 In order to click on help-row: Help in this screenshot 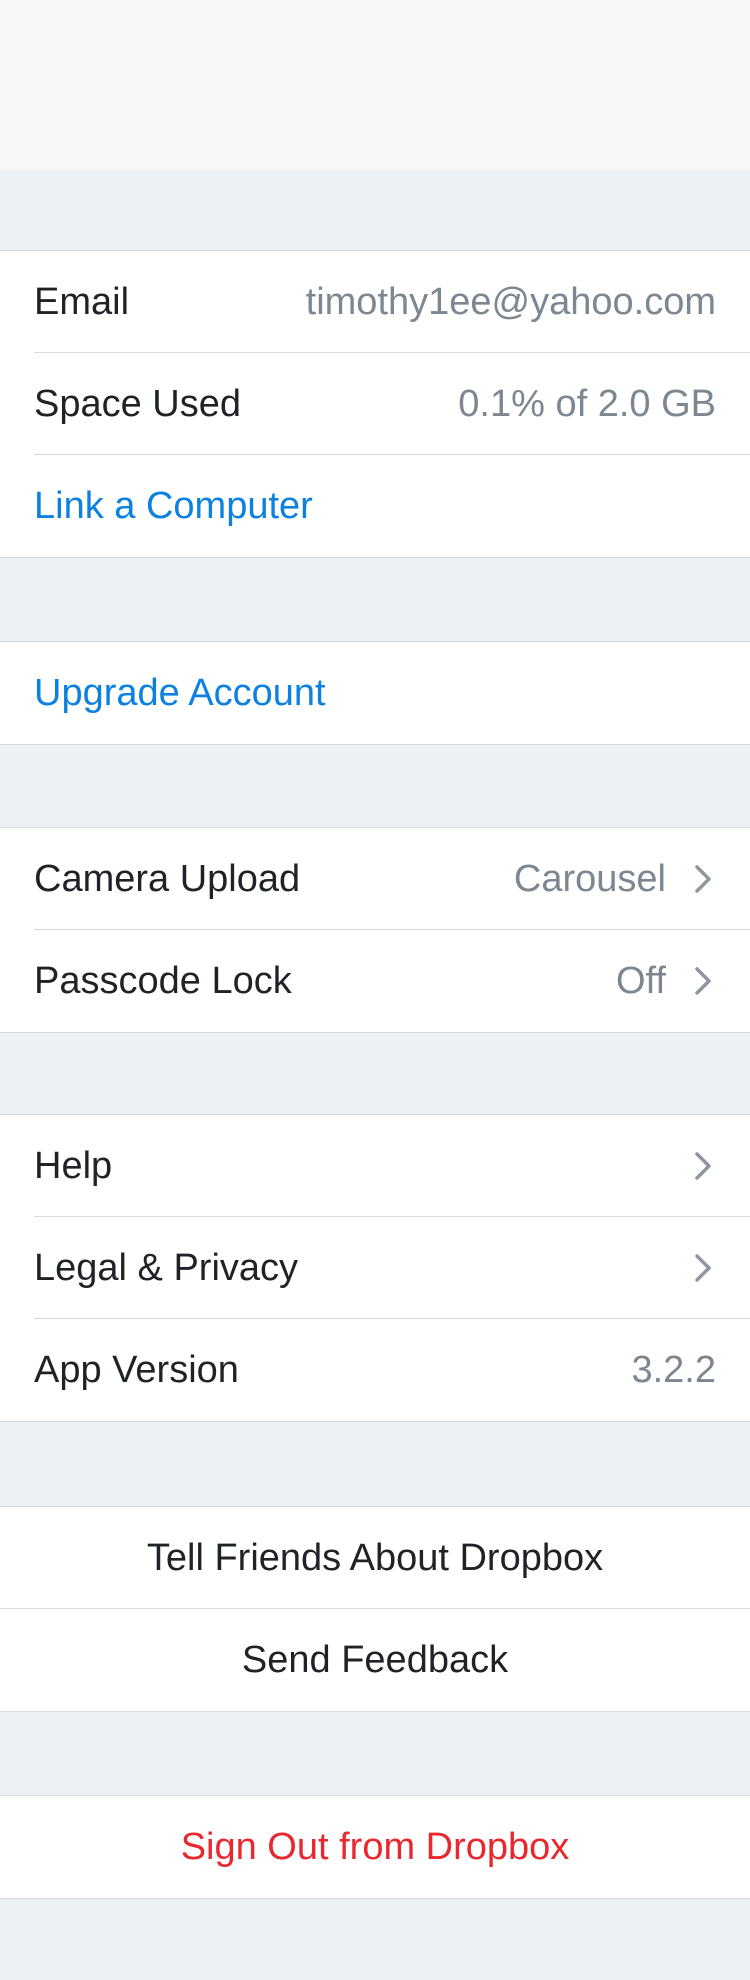, I will do `click(375, 1166)`.